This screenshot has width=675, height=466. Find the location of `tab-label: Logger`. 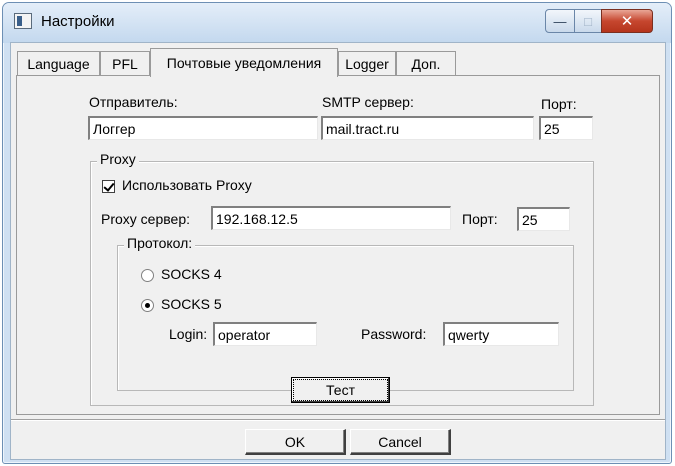

tab-label: Logger is located at coordinates (367, 64).